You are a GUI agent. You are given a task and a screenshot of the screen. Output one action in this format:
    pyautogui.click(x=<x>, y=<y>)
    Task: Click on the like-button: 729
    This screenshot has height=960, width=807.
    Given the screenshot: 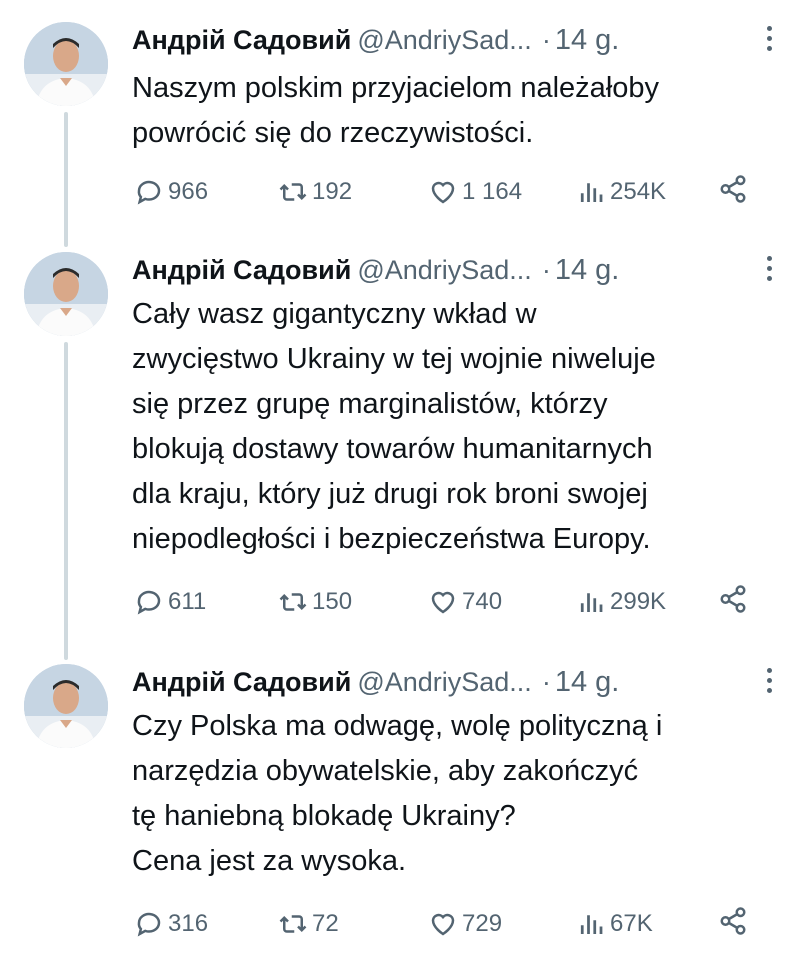 What is the action you would take?
    pyautogui.click(x=465, y=924)
    